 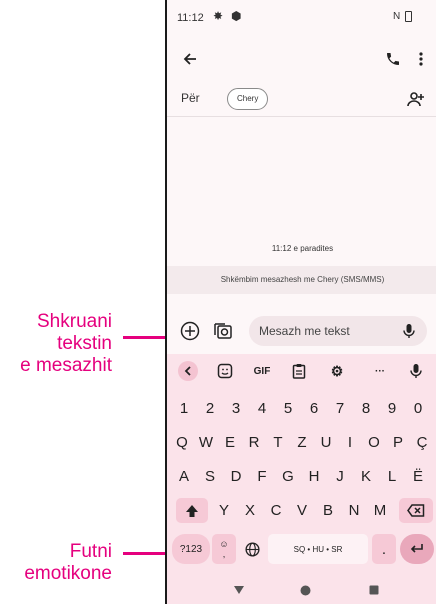 What do you see at coordinates (418, 408) in the screenshot?
I see `key-0: 0` at bounding box center [418, 408].